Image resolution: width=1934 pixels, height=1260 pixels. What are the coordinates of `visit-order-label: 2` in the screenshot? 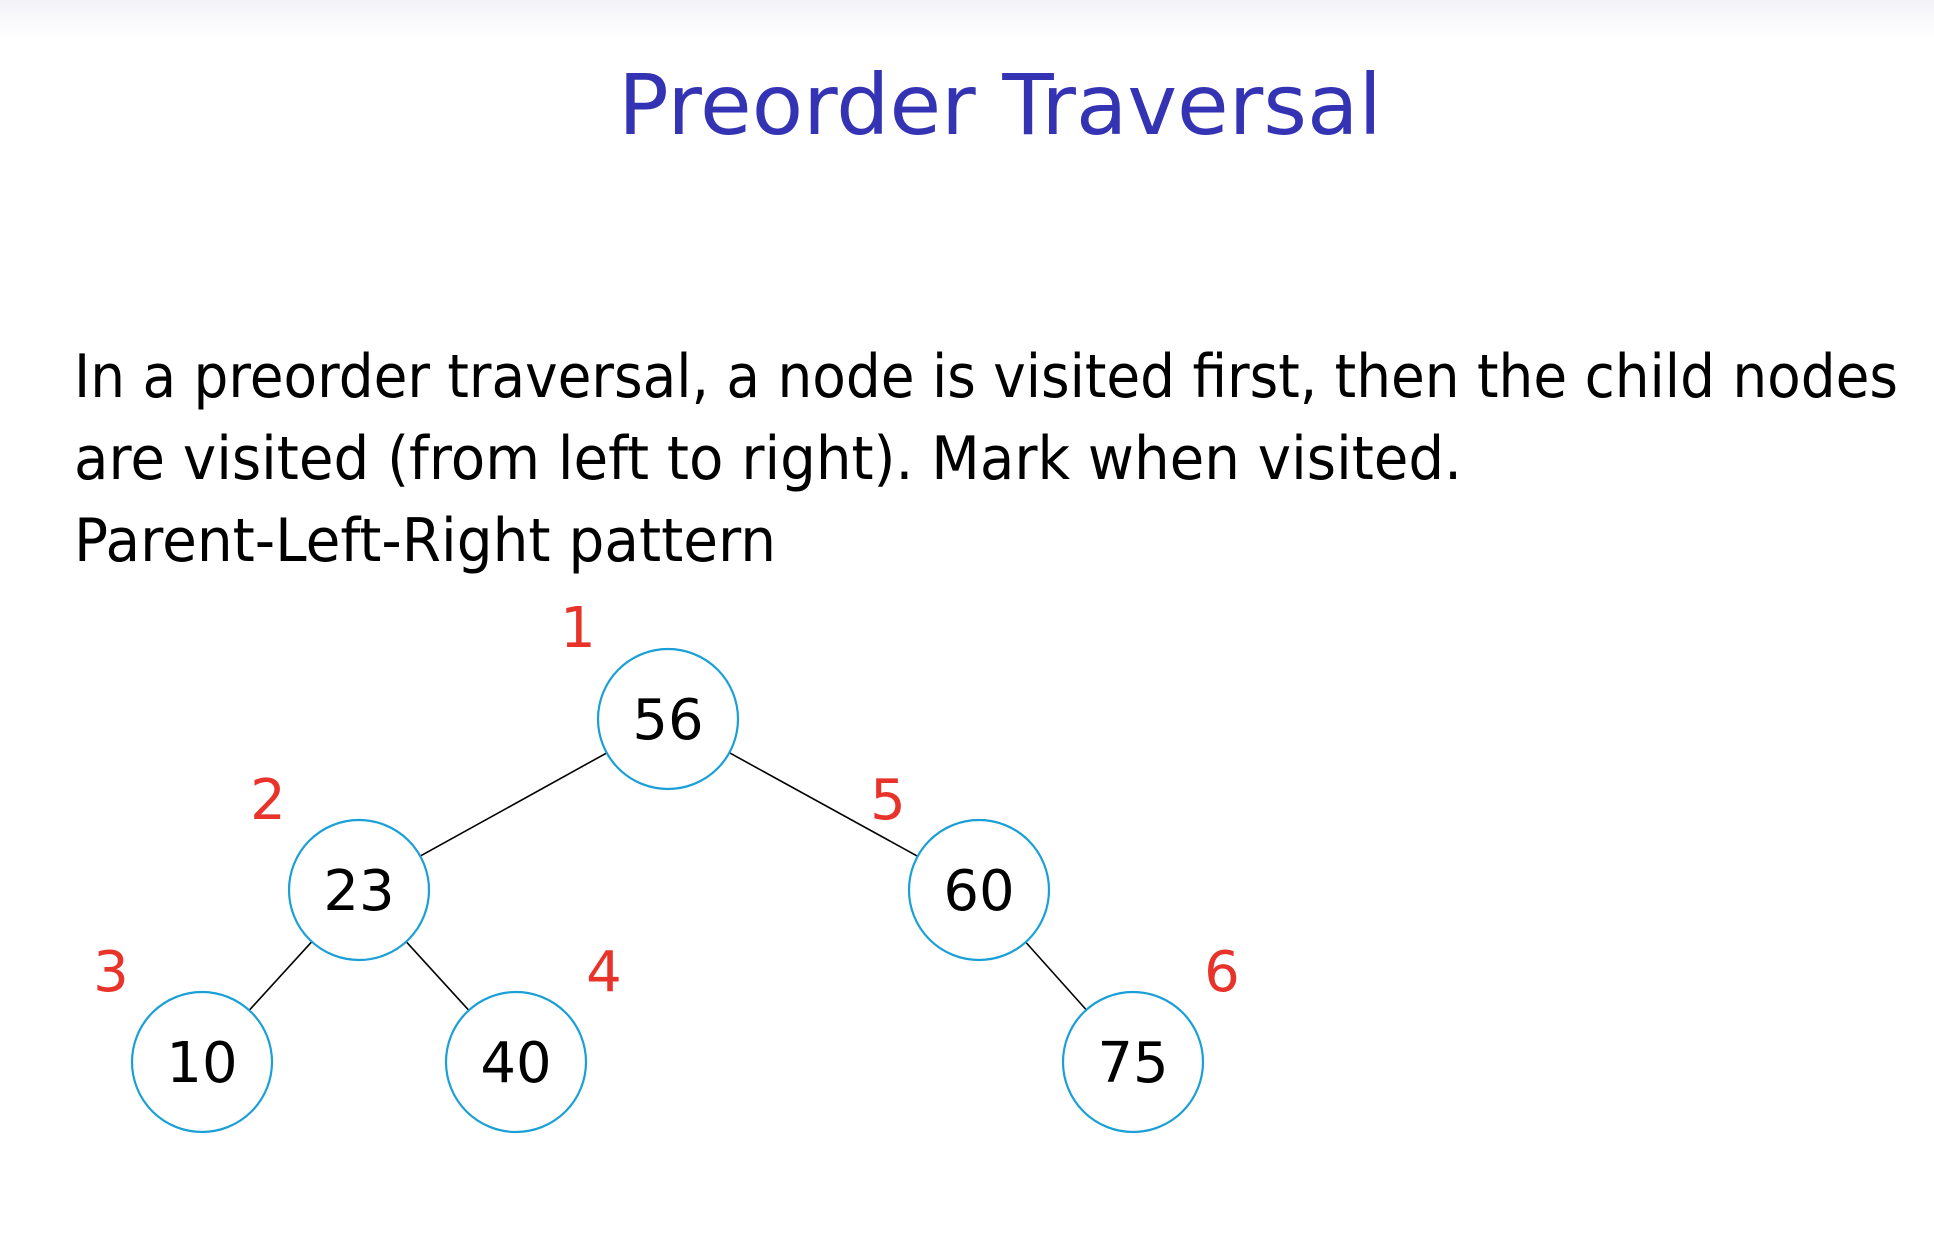 It's located at (268, 800).